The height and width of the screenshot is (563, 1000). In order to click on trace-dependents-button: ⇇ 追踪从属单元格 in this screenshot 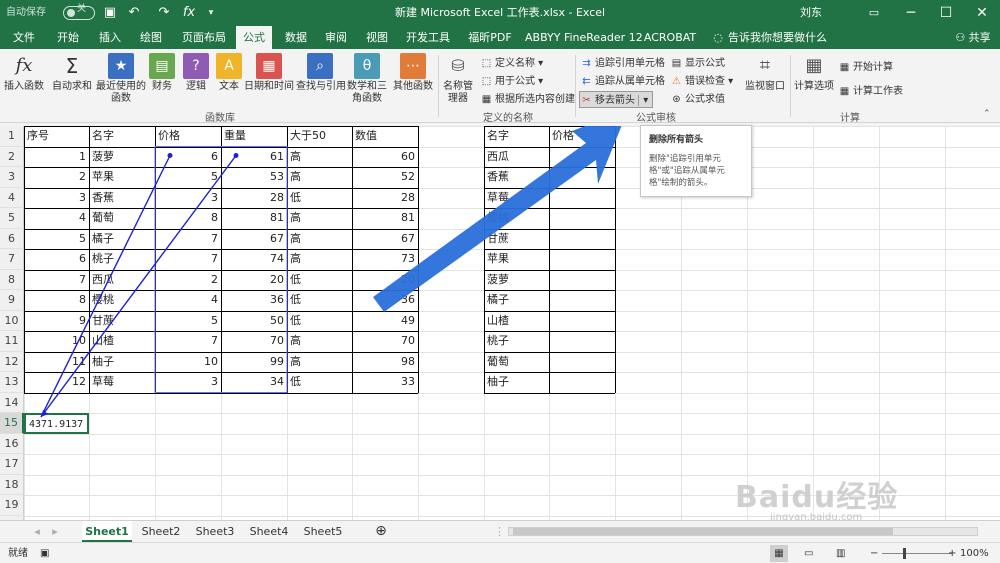, I will do `click(622, 81)`.